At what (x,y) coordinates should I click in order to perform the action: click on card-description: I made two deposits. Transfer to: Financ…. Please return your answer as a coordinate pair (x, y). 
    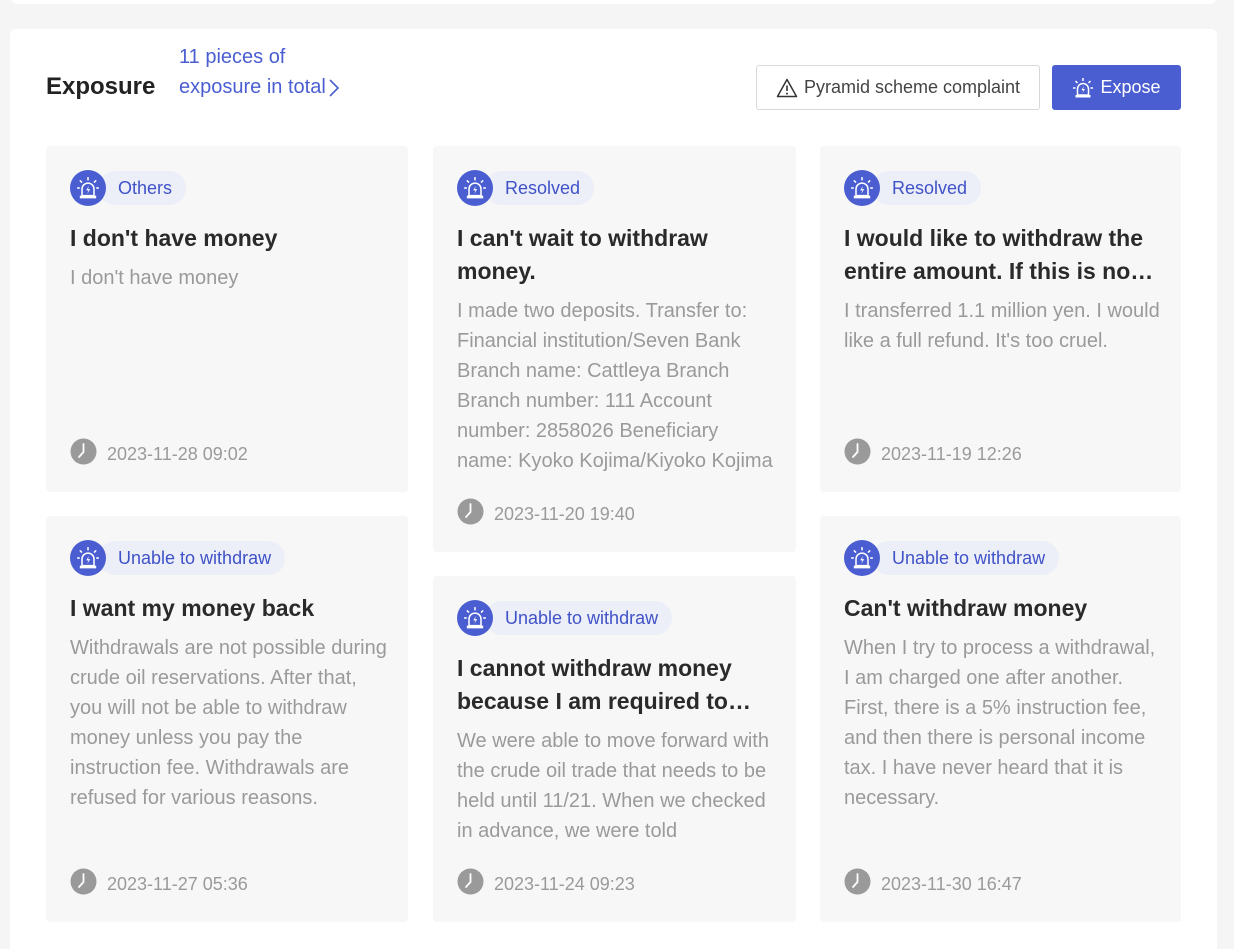
    Looking at the image, I should click on (615, 386).